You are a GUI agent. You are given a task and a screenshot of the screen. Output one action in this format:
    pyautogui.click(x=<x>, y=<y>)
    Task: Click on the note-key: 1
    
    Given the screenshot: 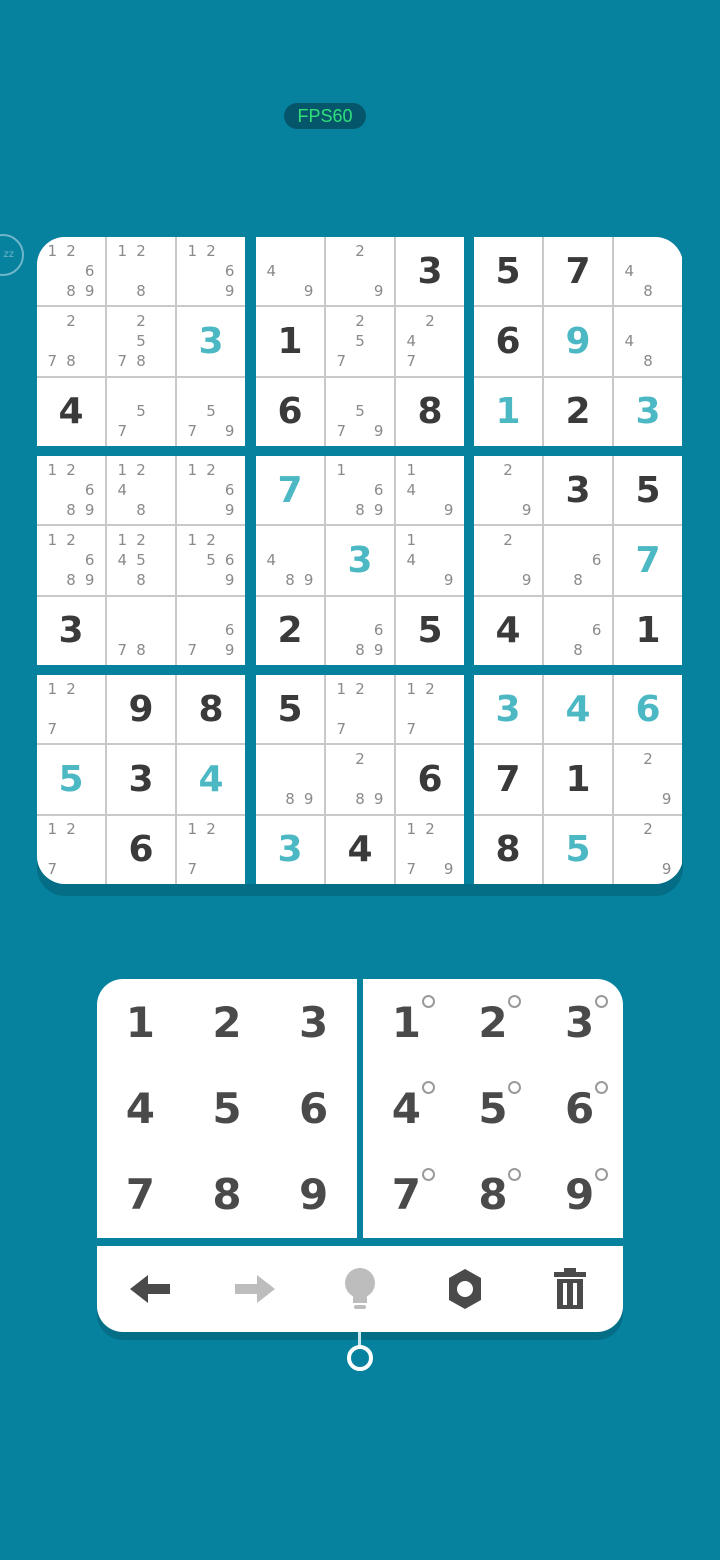 What is the action you would take?
    pyautogui.click(x=406, y=1022)
    